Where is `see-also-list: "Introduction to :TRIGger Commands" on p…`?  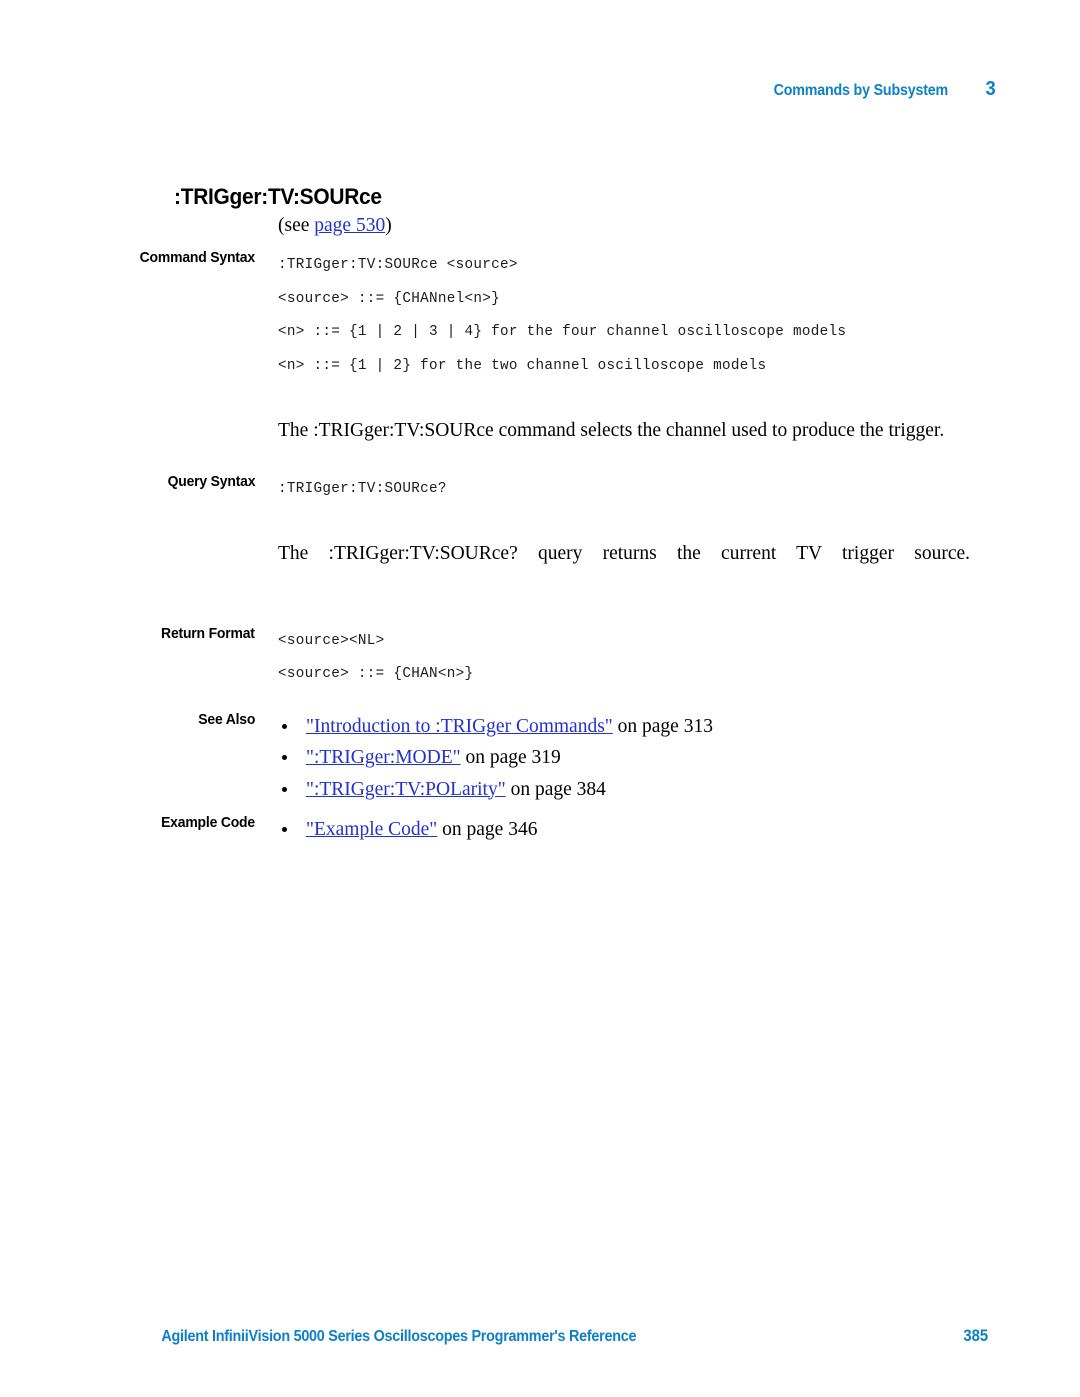
see-also-list: "Introduction to :TRIGger Commands" on p… is located at coordinates (624, 758).